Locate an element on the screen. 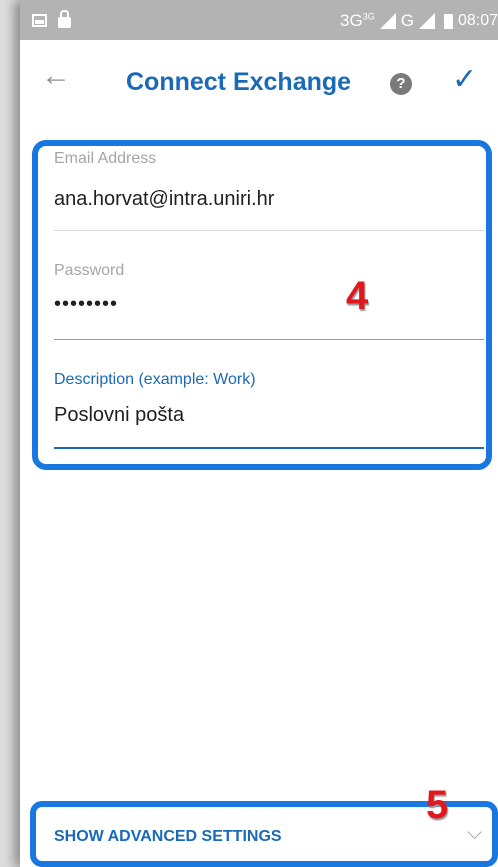 Image resolution: width=498 pixels, height=867 pixels. page-title: Connect Exchange is located at coordinates (239, 82).